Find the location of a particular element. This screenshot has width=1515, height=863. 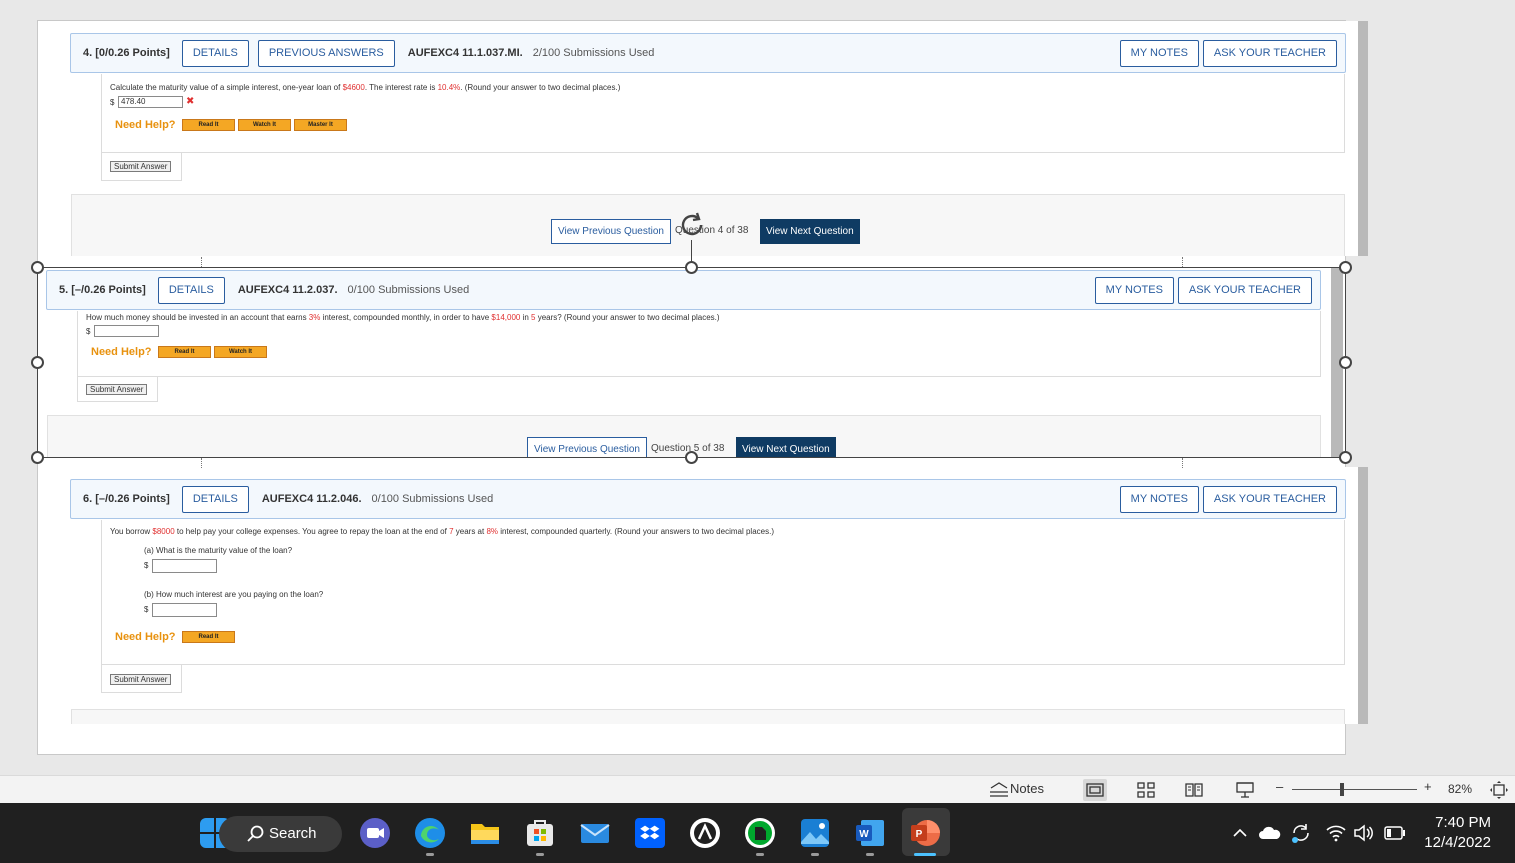

reading-view-icon is located at coordinates (1194, 790).